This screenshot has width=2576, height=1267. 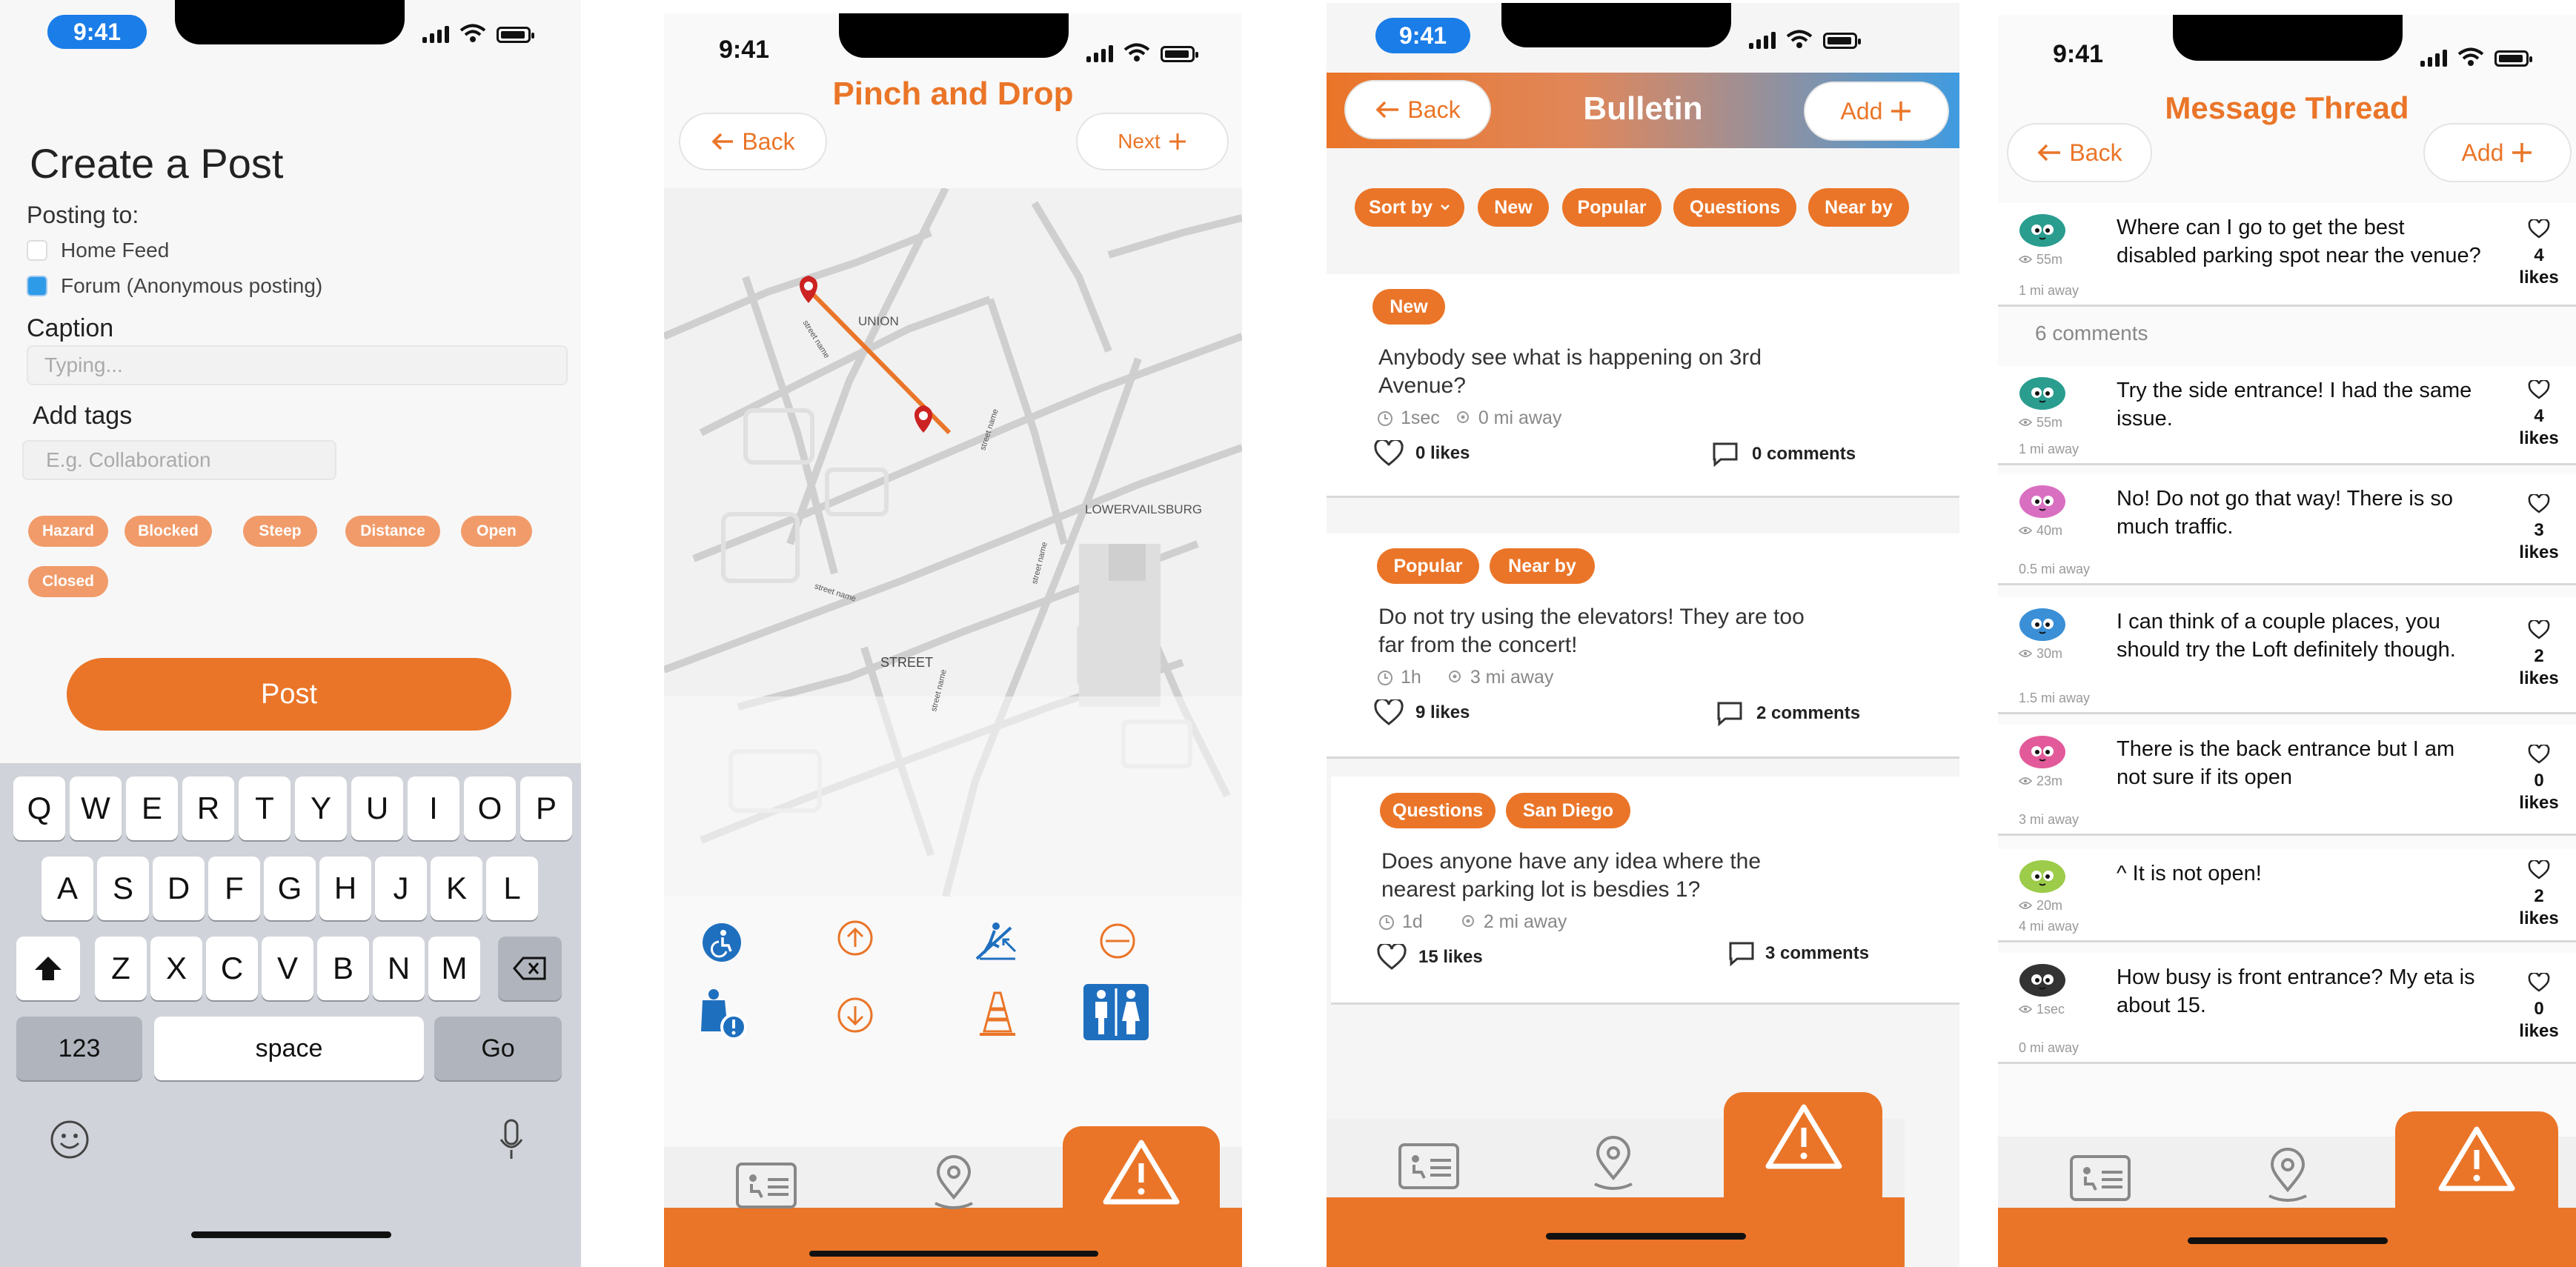 What do you see at coordinates (399, 968) in the screenshot?
I see `key-n: N` at bounding box center [399, 968].